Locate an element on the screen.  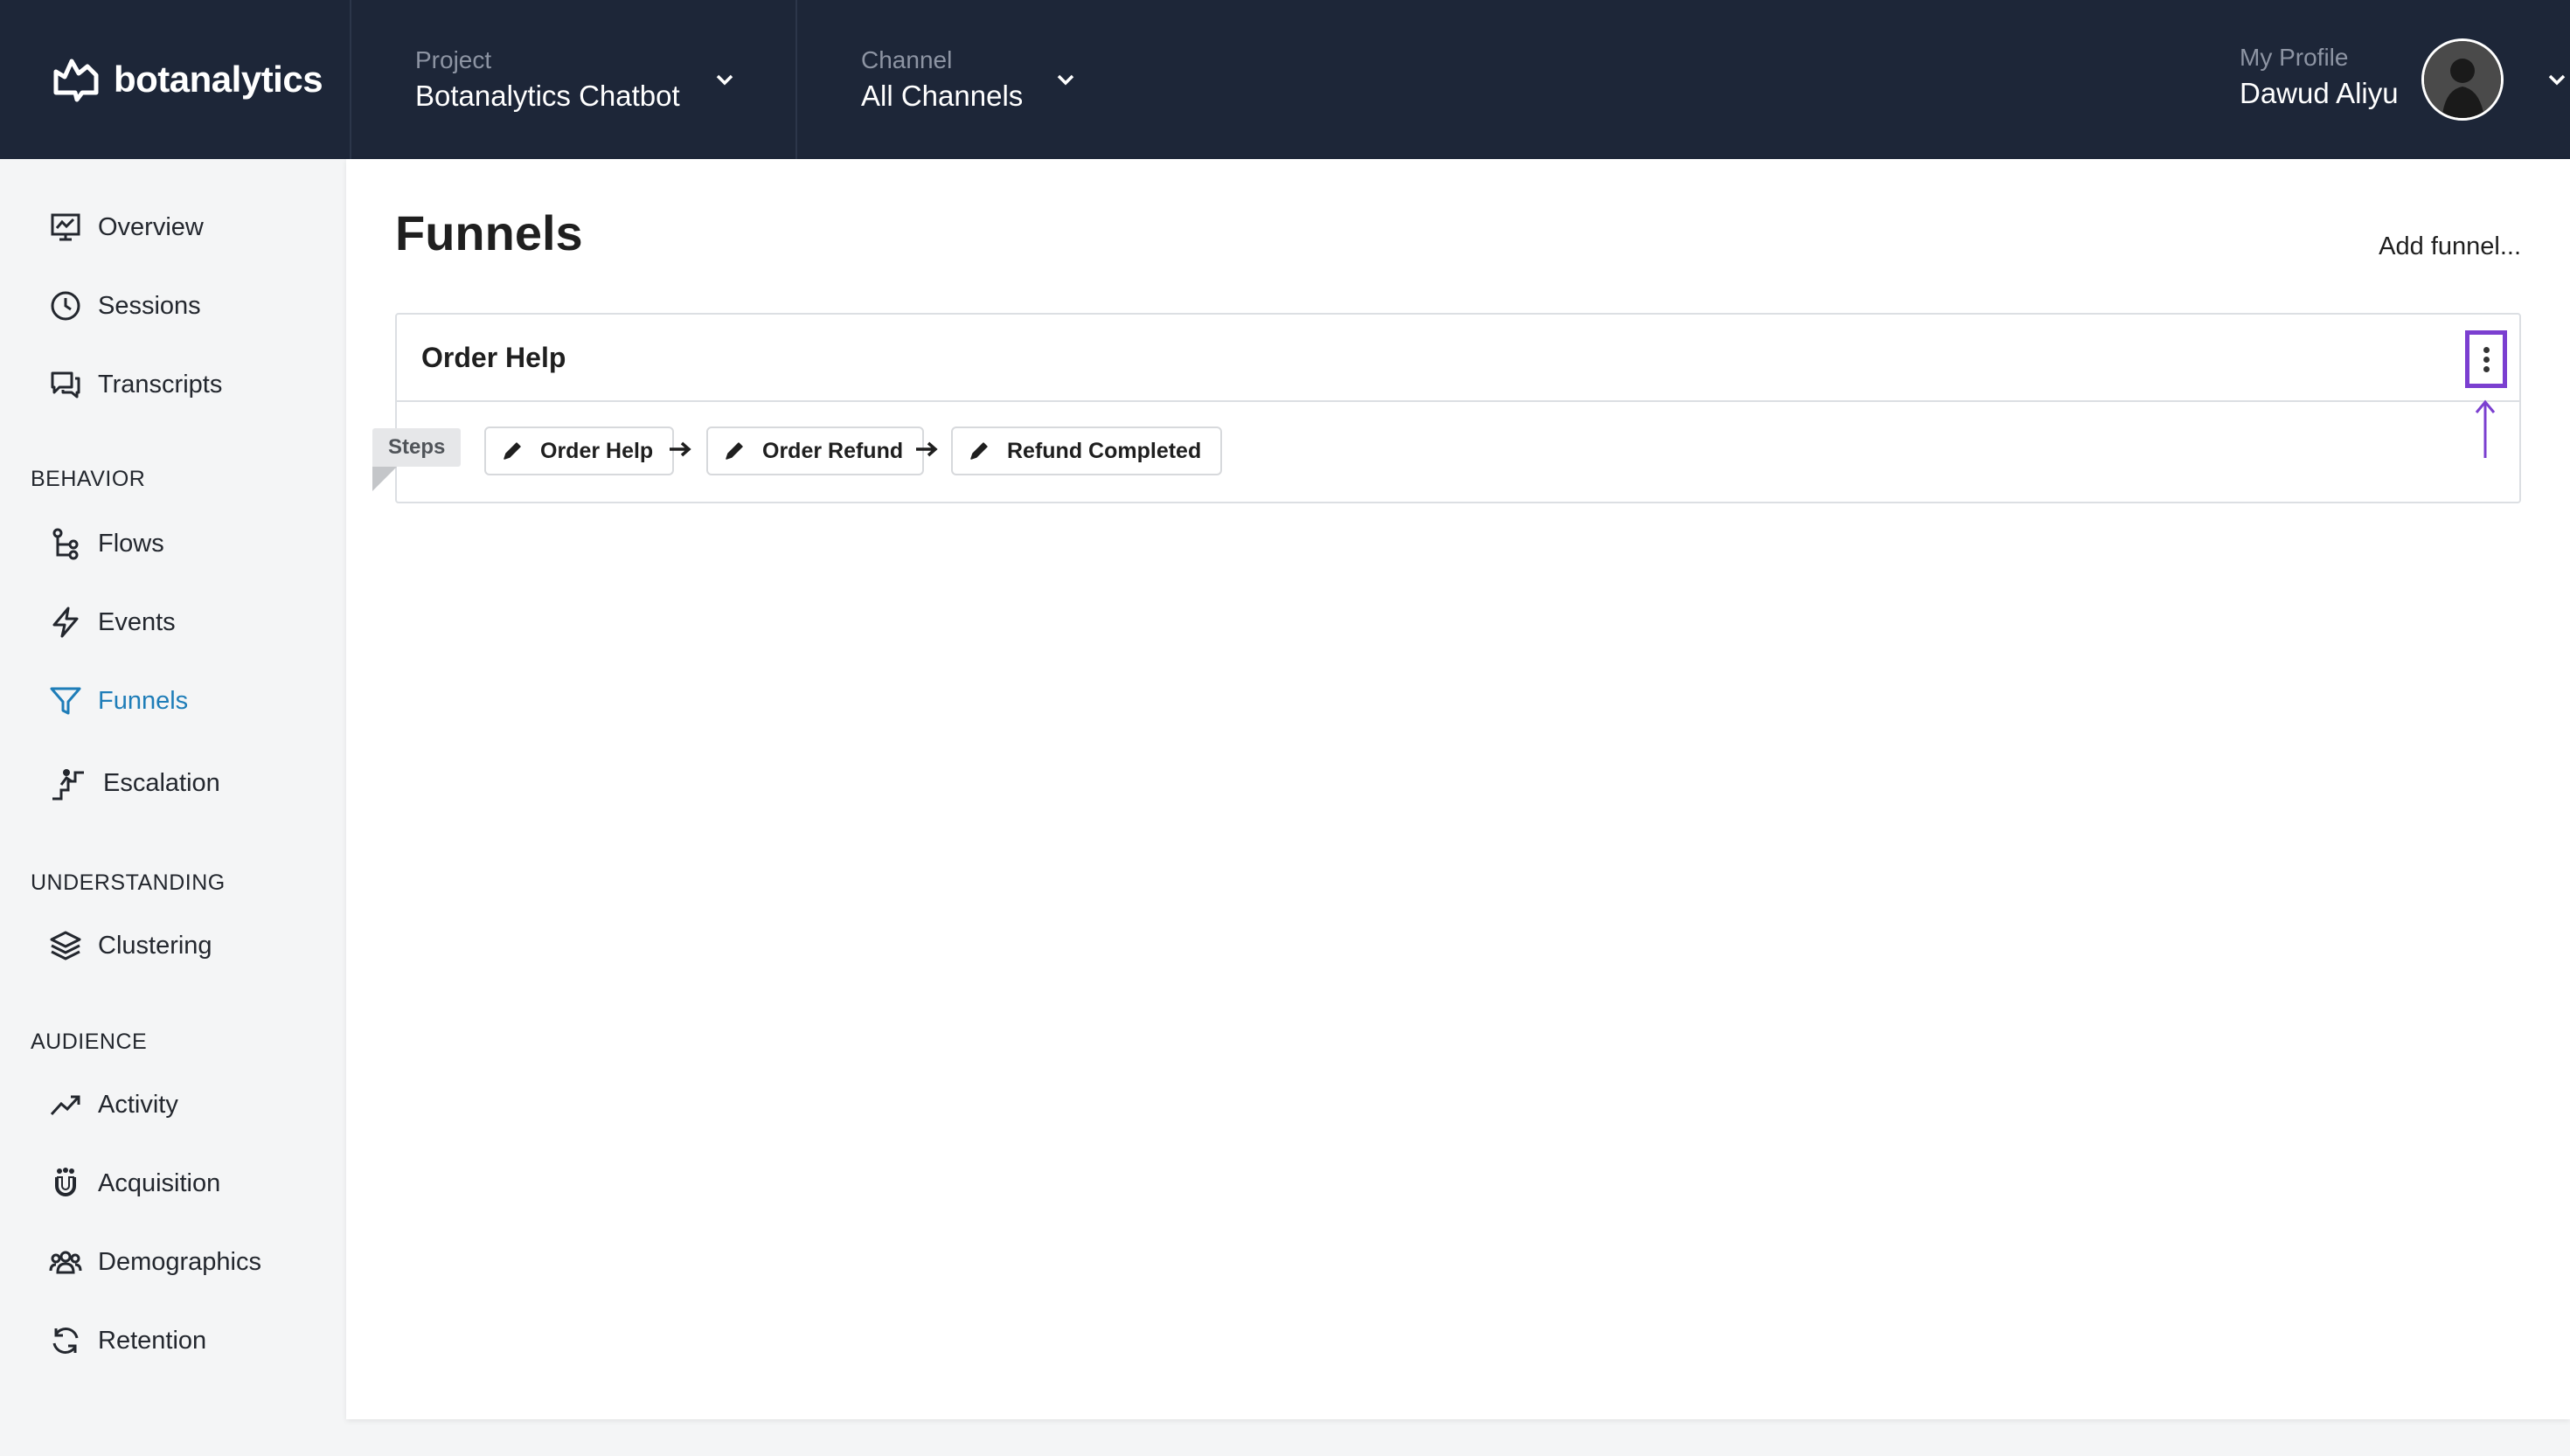
more-options-button is located at coordinates (2486, 359).